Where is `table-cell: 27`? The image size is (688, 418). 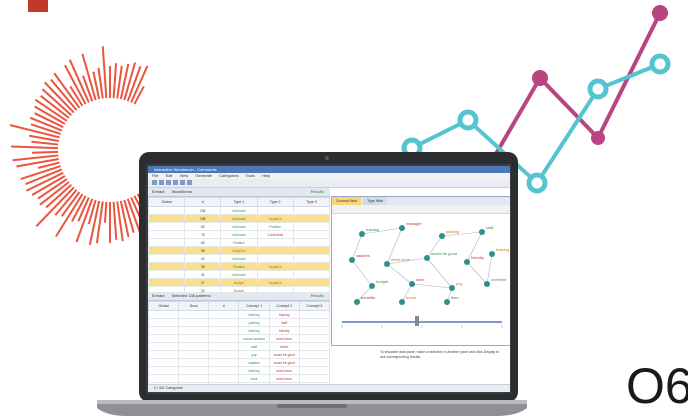 table-cell: 27 is located at coordinates (203, 282).